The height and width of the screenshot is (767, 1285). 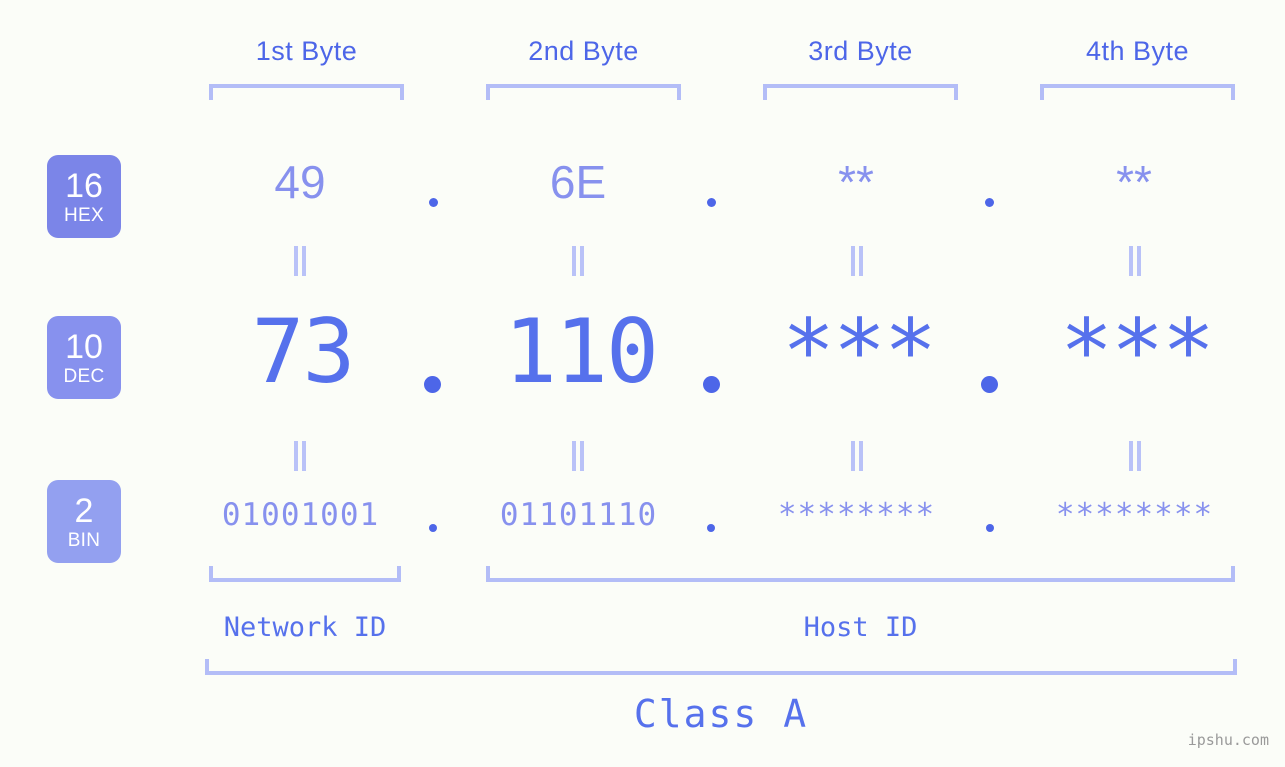 What do you see at coordinates (300, 515) in the screenshot?
I see `bin-byte-1: 01001001` at bounding box center [300, 515].